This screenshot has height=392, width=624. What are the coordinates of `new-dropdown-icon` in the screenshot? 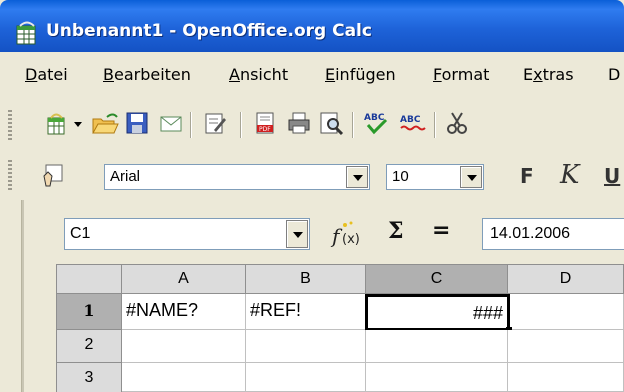 It's located at (78, 123).